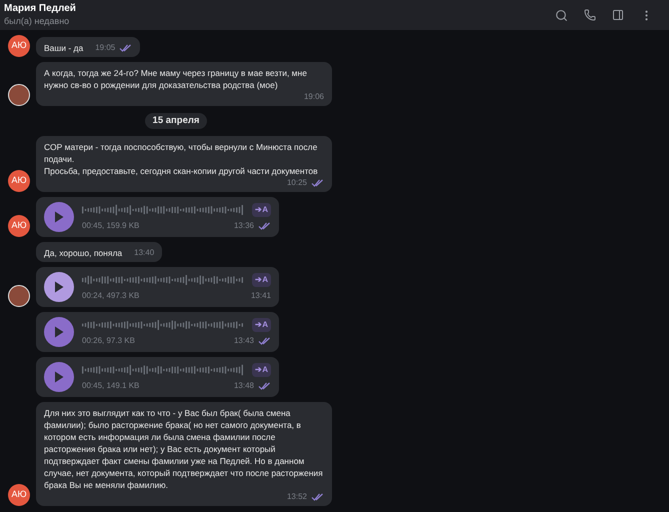  What do you see at coordinates (244, 386) in the screenshot?
I see `message-time: 13:48` at bounding box center [244, 386].